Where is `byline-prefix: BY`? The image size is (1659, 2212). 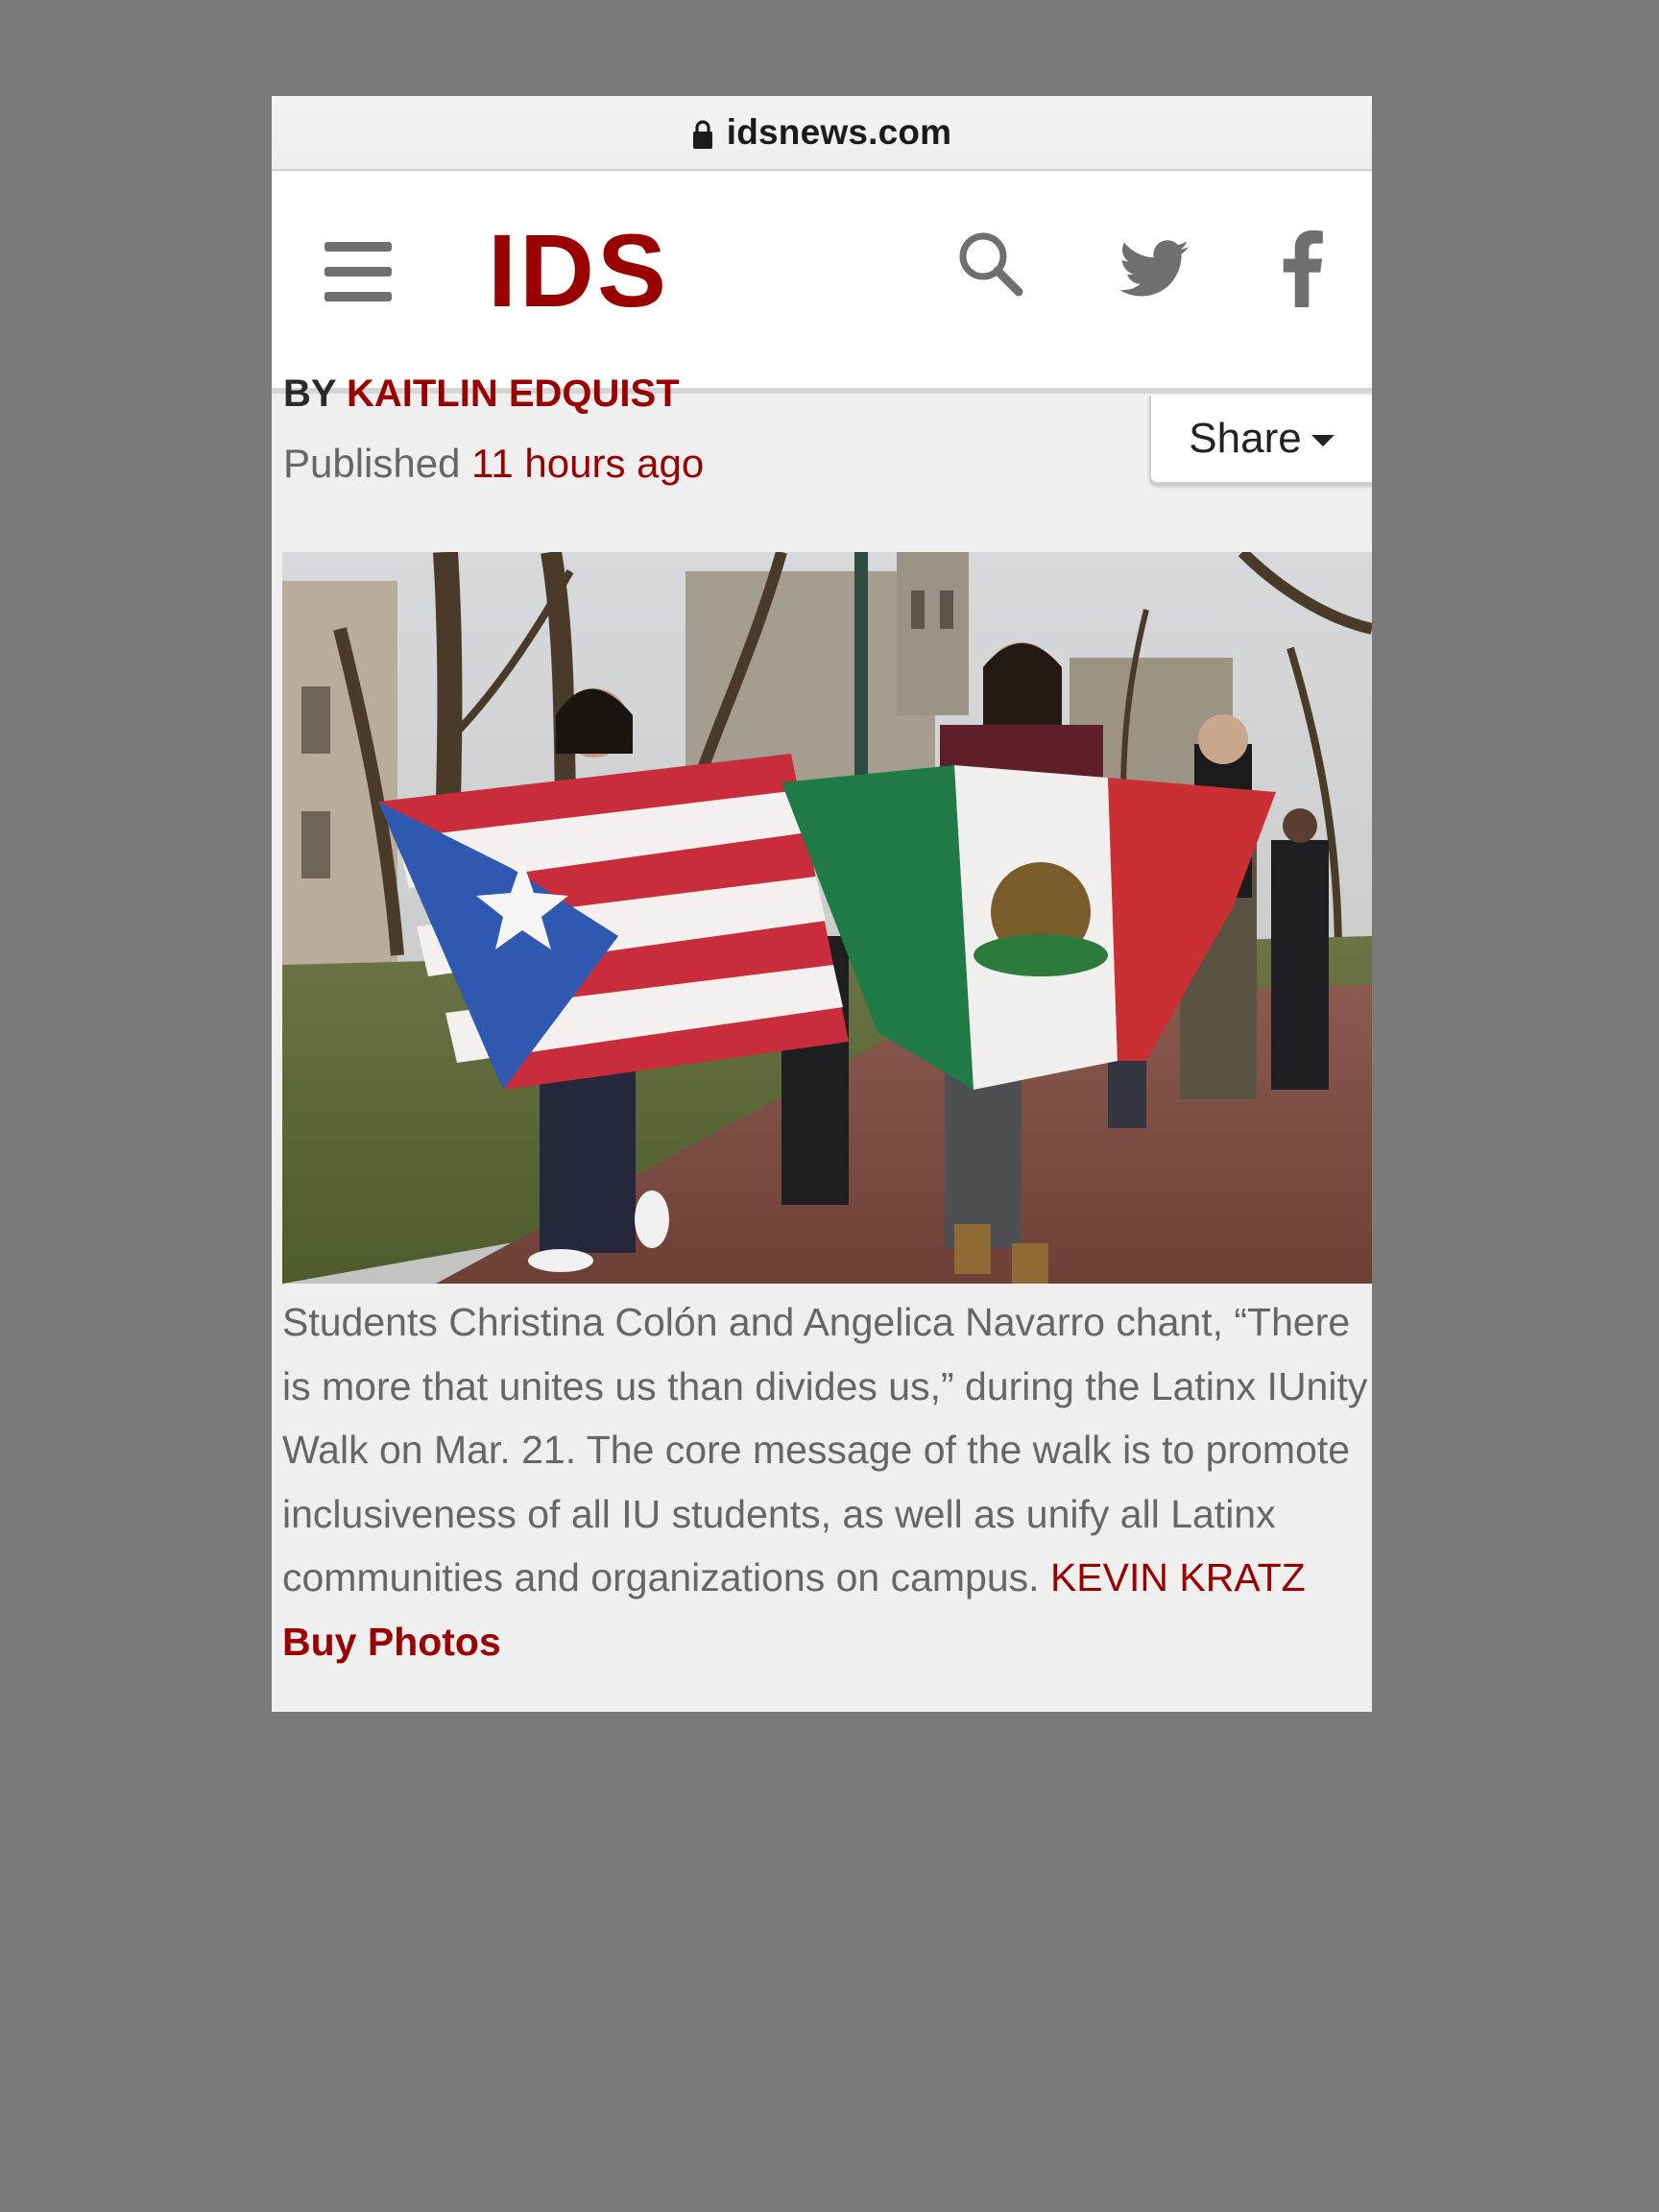
byline-prefix: BY is located at coordinates (309, 394).